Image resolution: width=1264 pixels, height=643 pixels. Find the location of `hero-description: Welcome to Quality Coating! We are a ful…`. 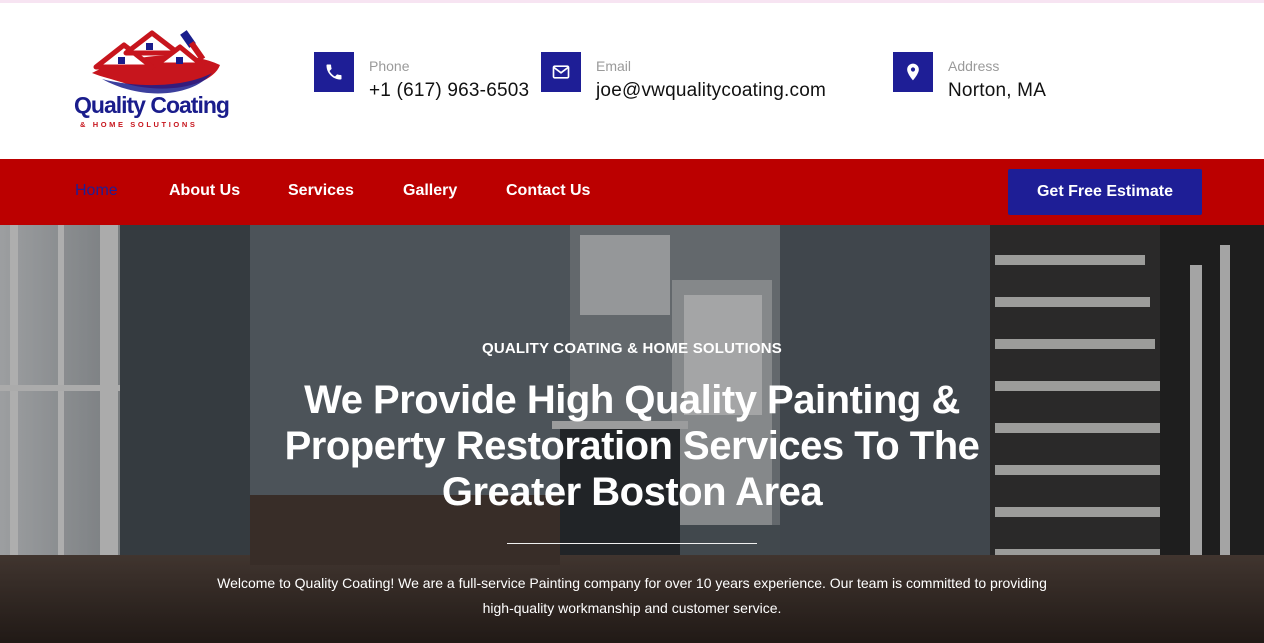

hero-description: Welcome to Quality Coating! We are a ful… is located at coordinates (632, 595).